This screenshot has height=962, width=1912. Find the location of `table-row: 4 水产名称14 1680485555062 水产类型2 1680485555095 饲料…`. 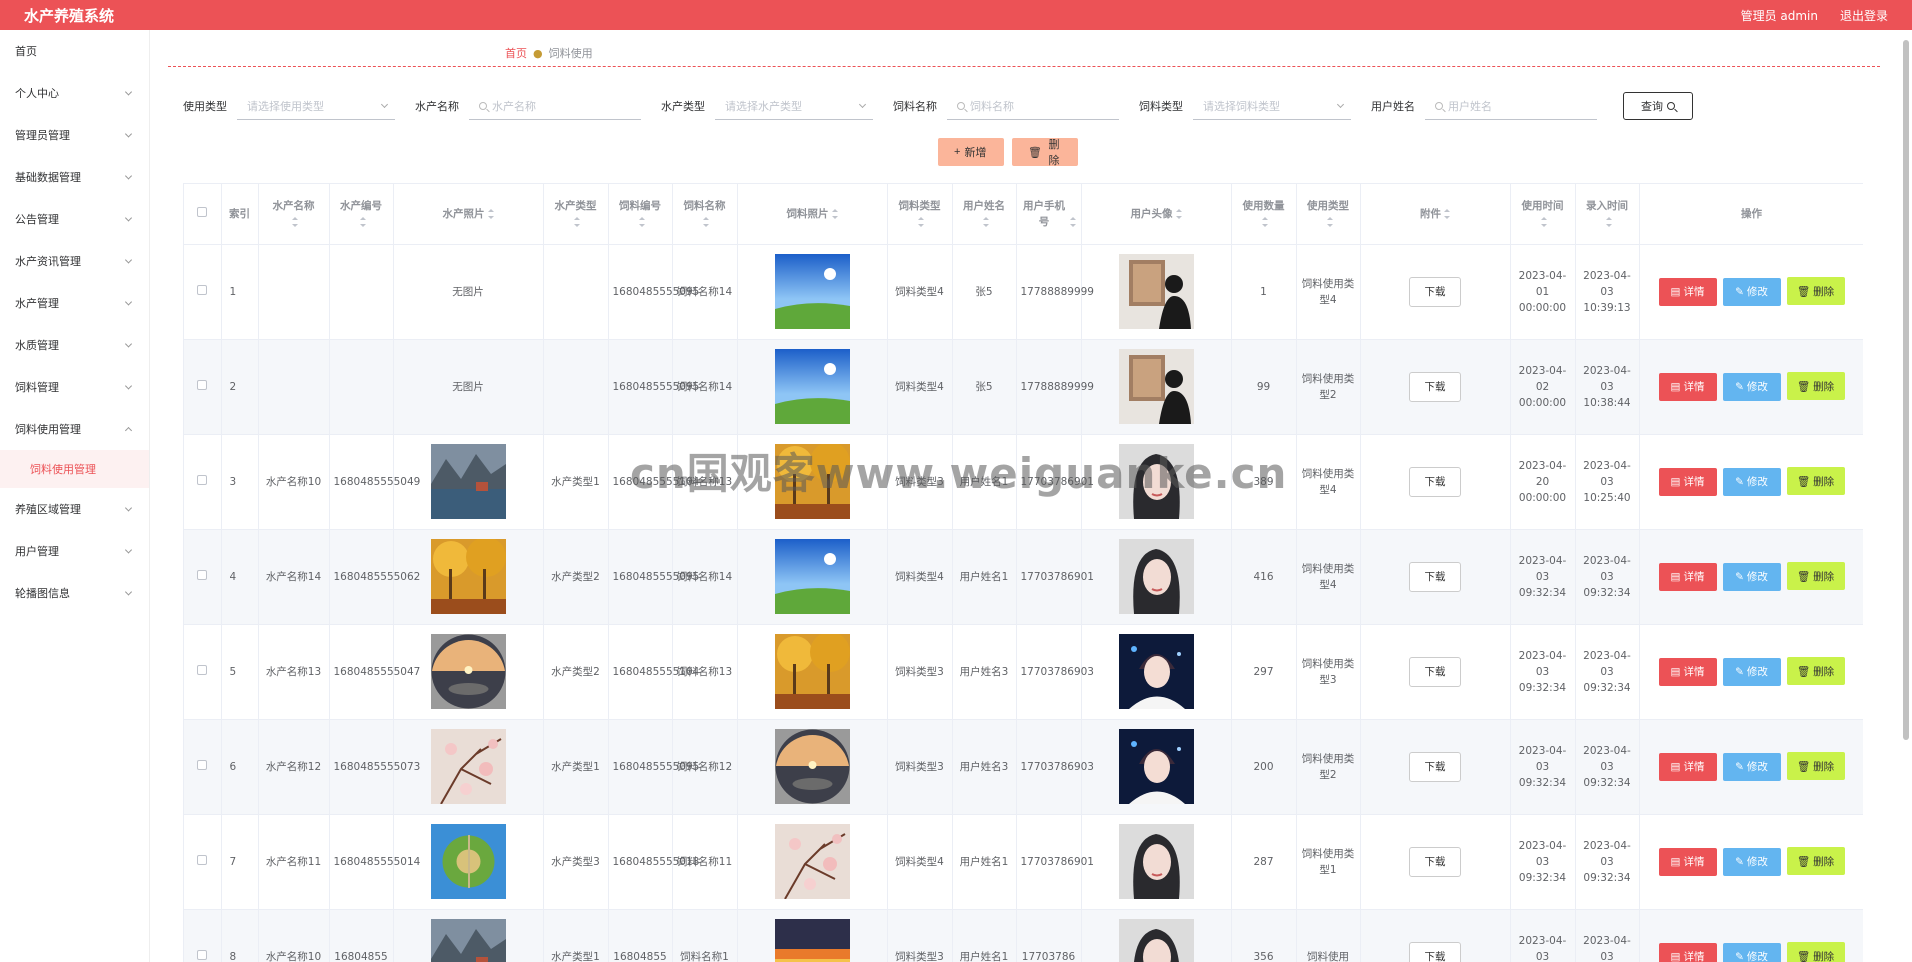

table-row: 4 水产名称14 1680485555062 水产类型2 1680485555095 饲料… is located at coordinates (1023, 577).